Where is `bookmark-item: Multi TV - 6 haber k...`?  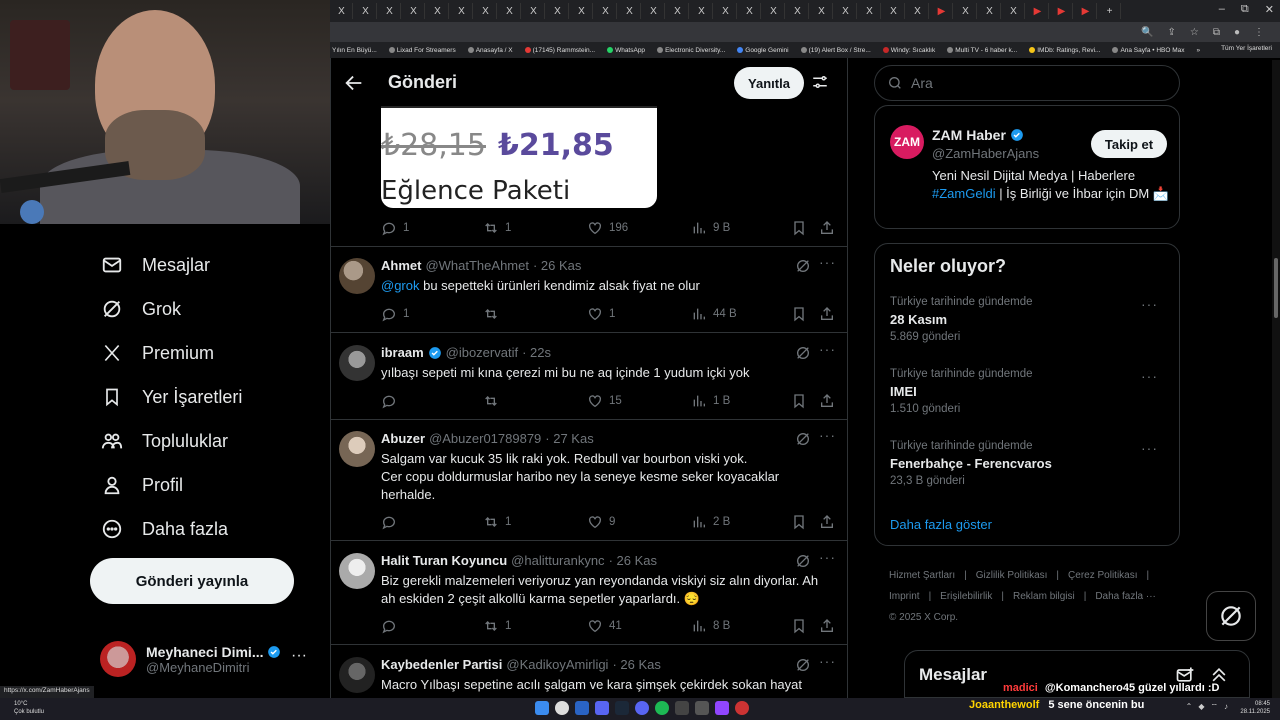 bookmark-item: Multi TV - 6 haber k... is located at coordinates (982, 50).